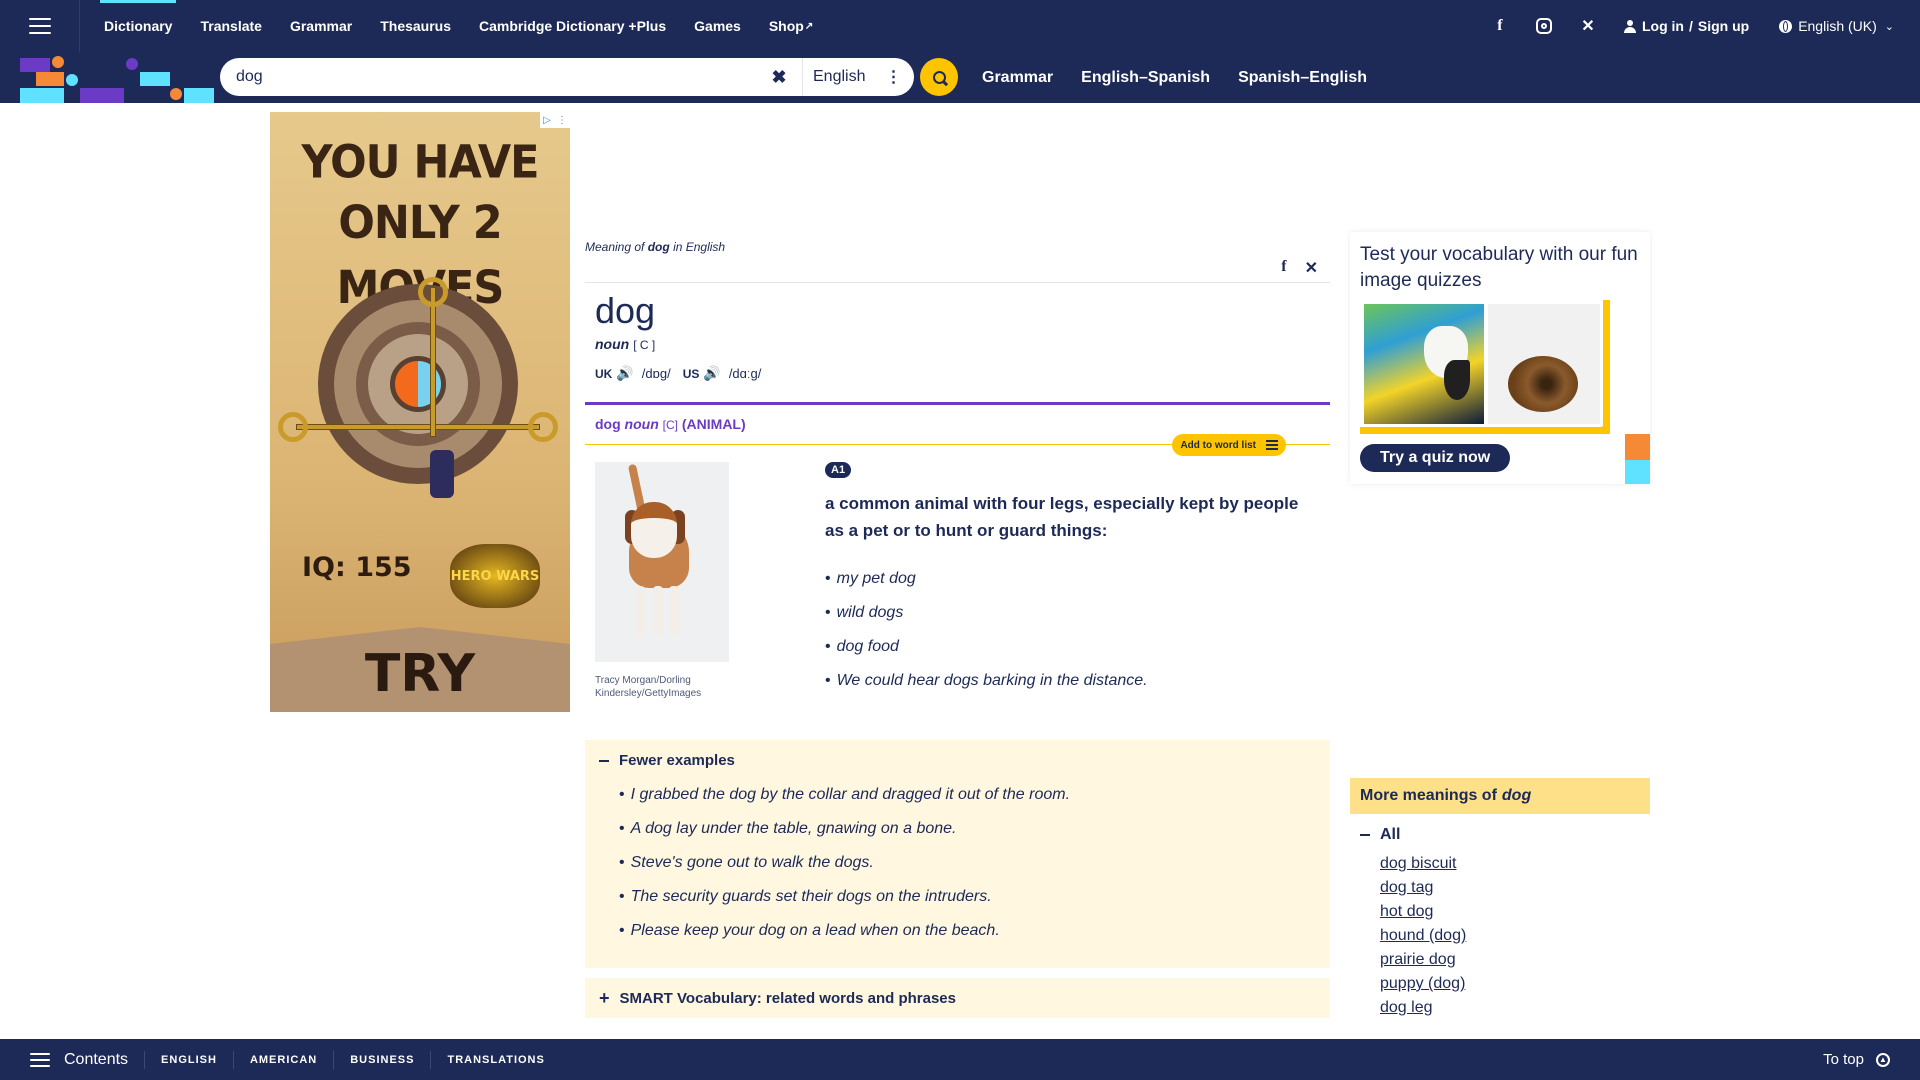  What do you see at coordinates (711, 373) in the screenshot?
I see `us-audio-icon: 🔊` at bounding box center [711, 373].